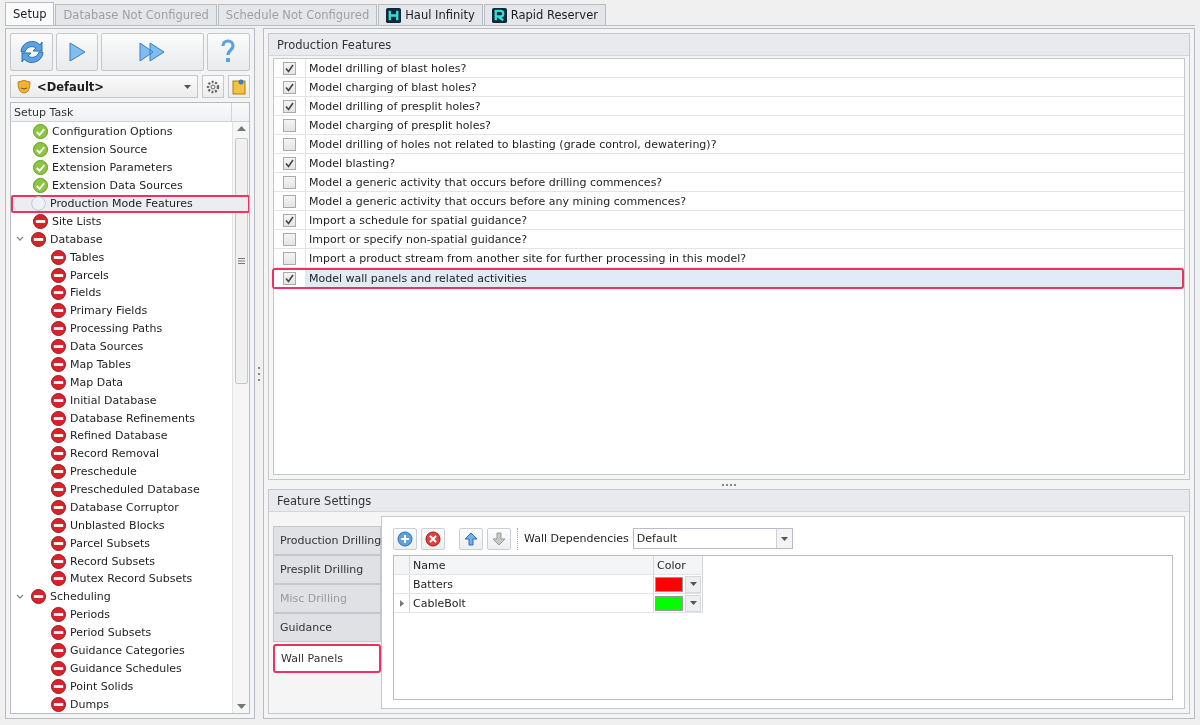  What do you see at coordinates (327, 627) in the screenshot?
I see `side-tab: Guidance` at bounding box center [327, 627].